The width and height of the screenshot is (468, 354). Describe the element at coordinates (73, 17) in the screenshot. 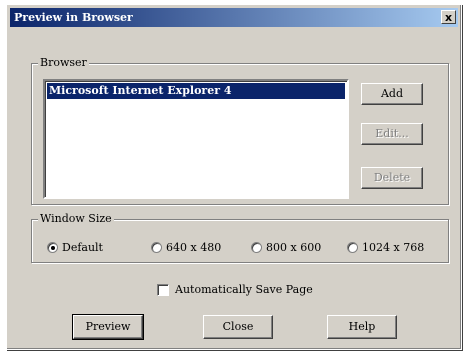

I see `window-title: Preview in Browser` at that location.